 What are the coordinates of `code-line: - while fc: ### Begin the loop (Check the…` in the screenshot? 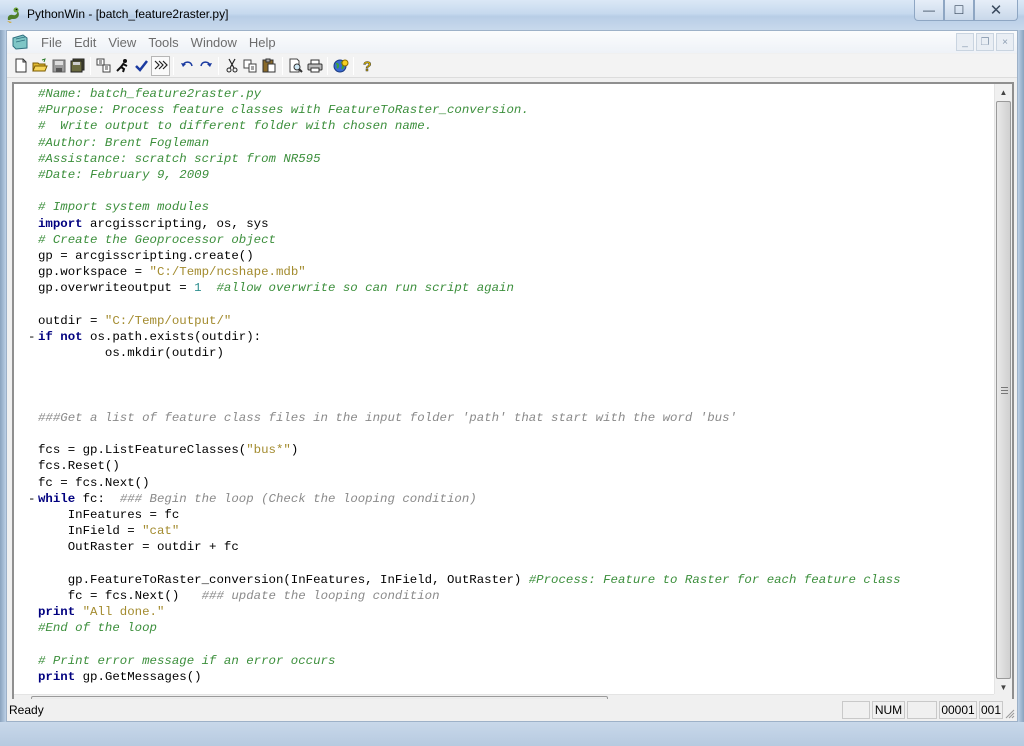 It's located at (504, 499).